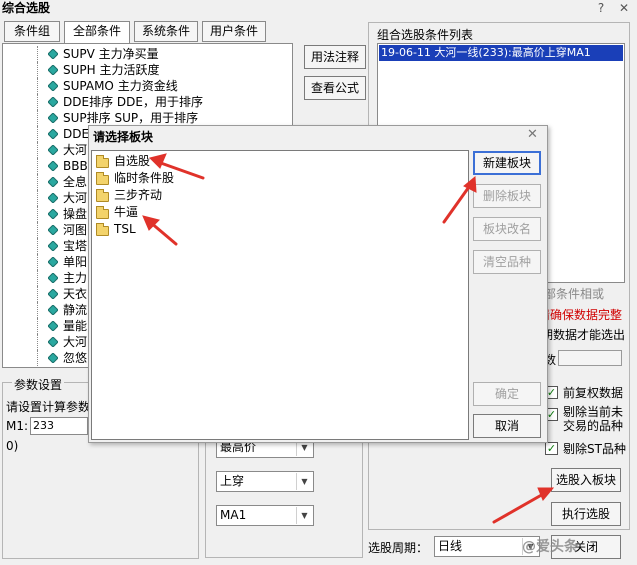  I want to click on m1-value: 233, so click(43, 425).